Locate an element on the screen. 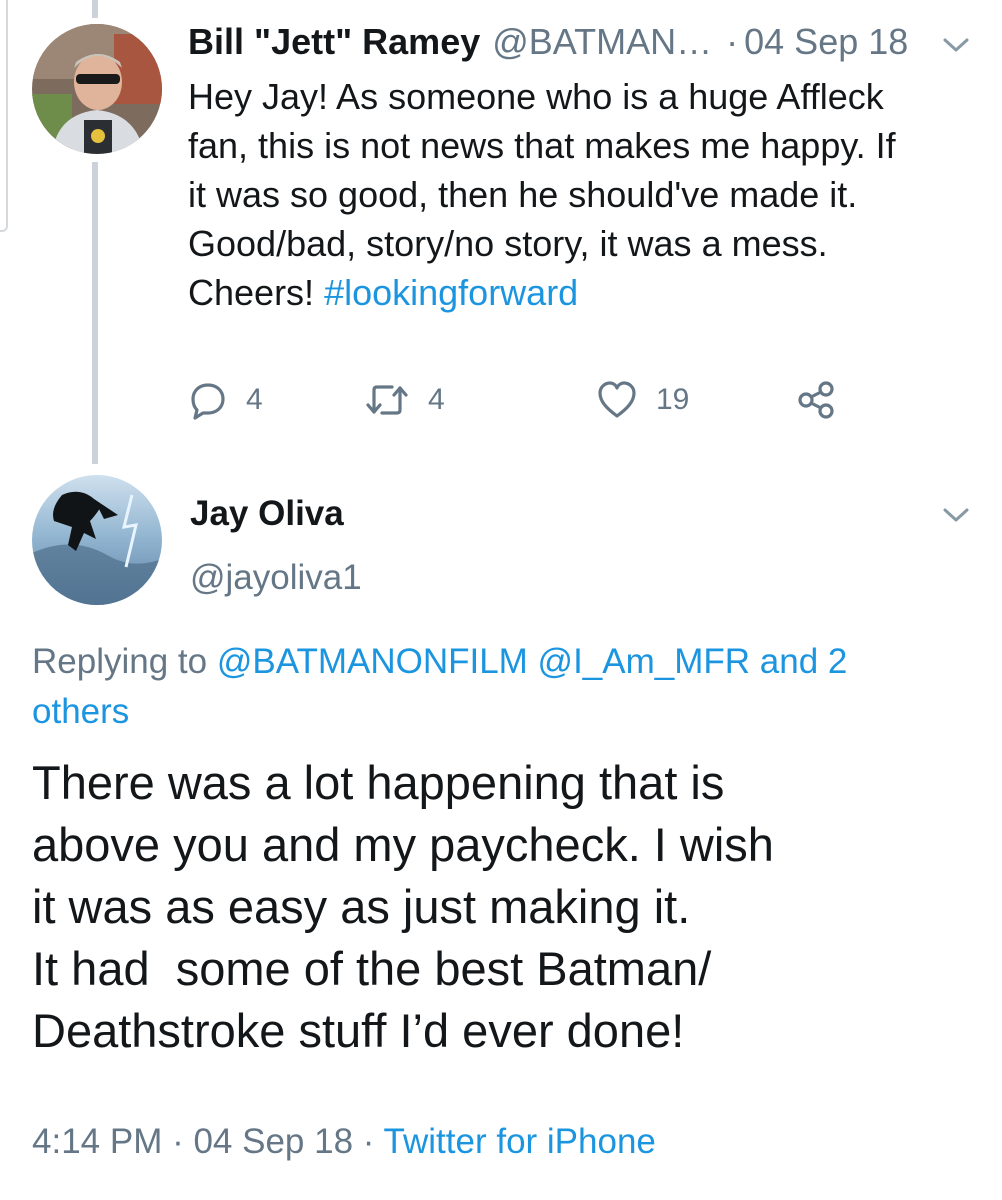 The image size is (1002, 1200). avatar-bill-ramey is located at coordinates (97, 89).